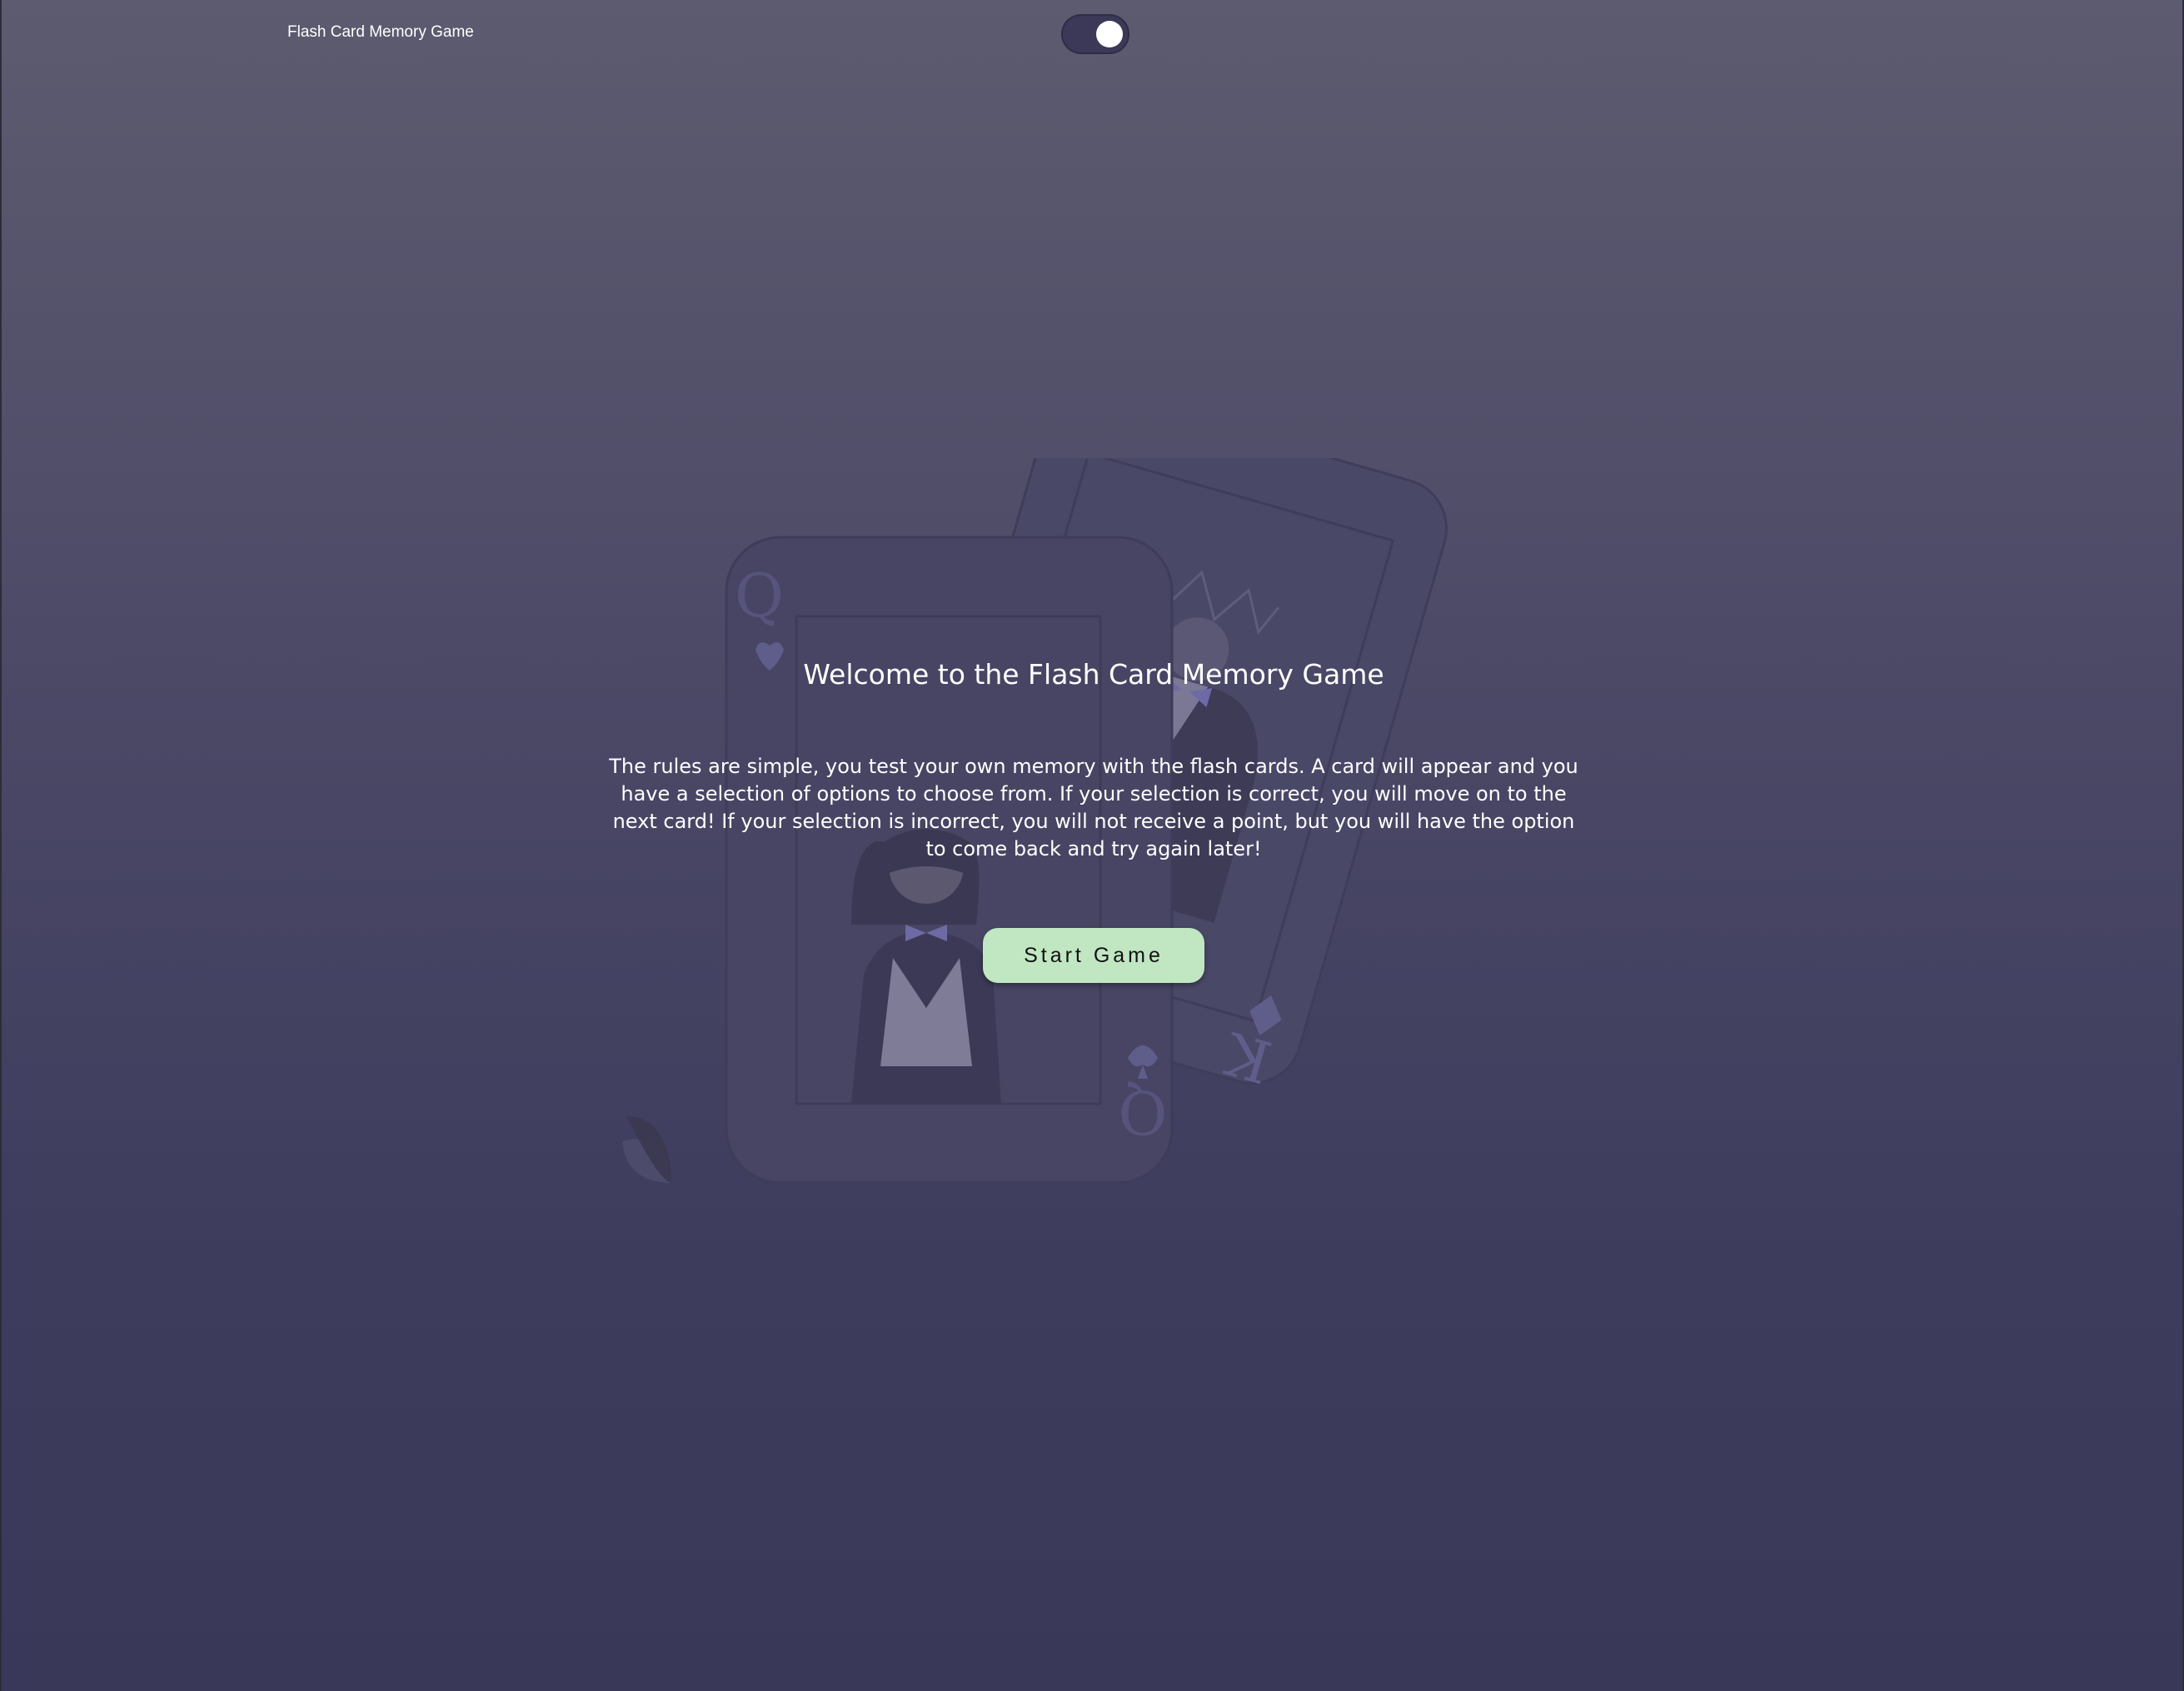 The width and height of the screenshot is (2184, 1691). I want to click on queen-letter-bottom: Q, so click(1142, 1112).